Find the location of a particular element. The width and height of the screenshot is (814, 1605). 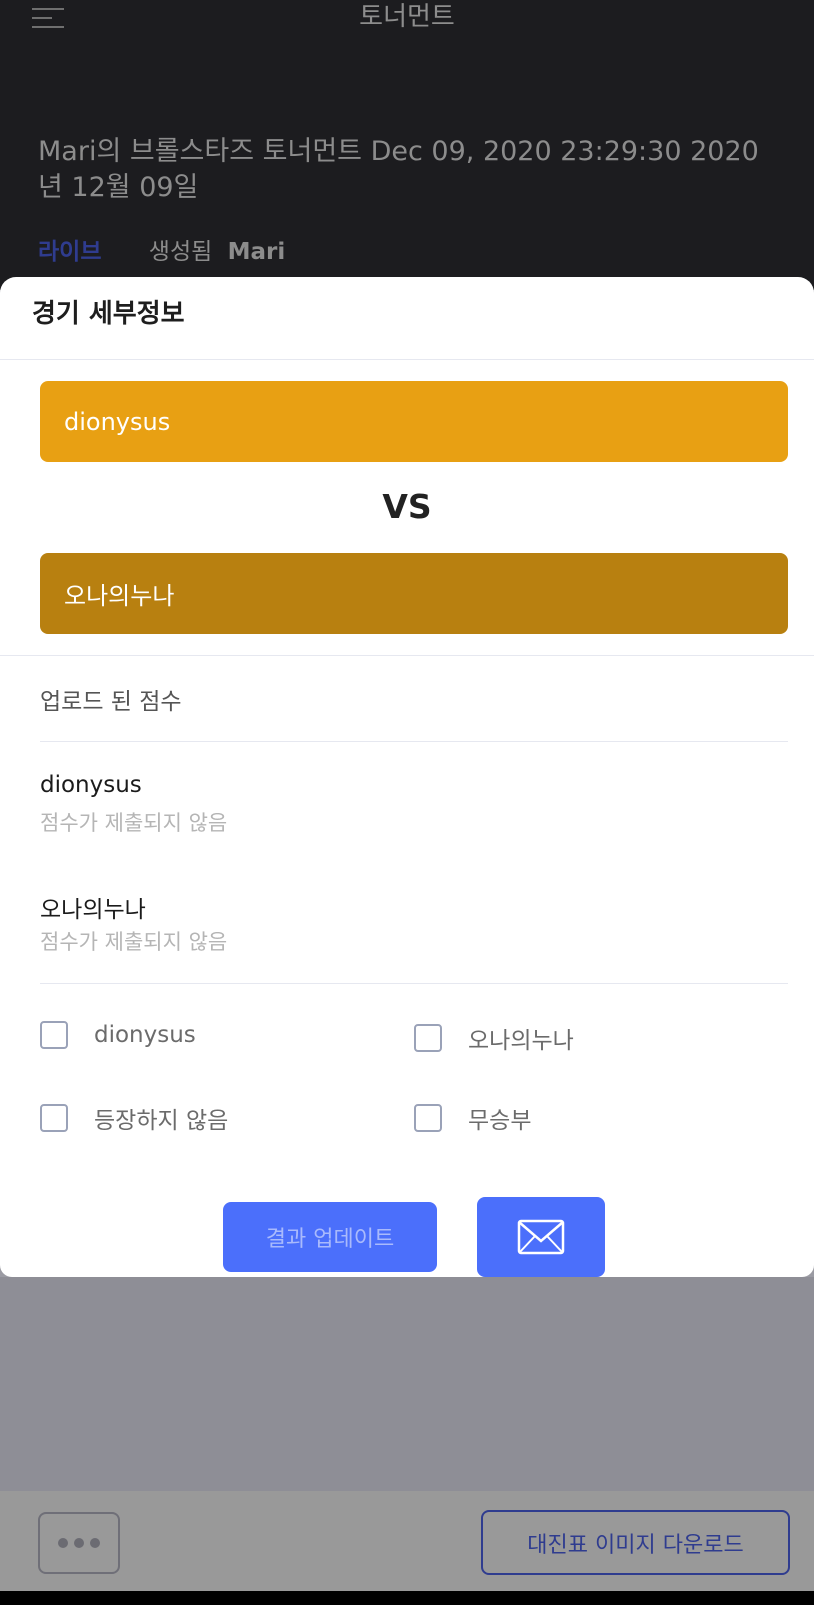

score-team1-name: dionysus is located at coordinates (91, 785).